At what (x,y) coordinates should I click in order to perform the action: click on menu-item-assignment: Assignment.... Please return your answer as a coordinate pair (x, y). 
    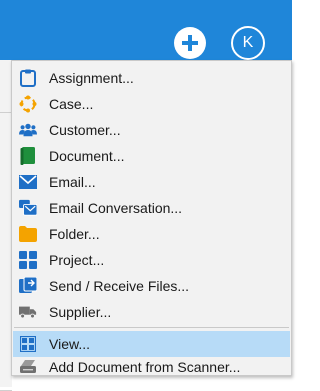
    Looking at the image, I should click on (151, 78).